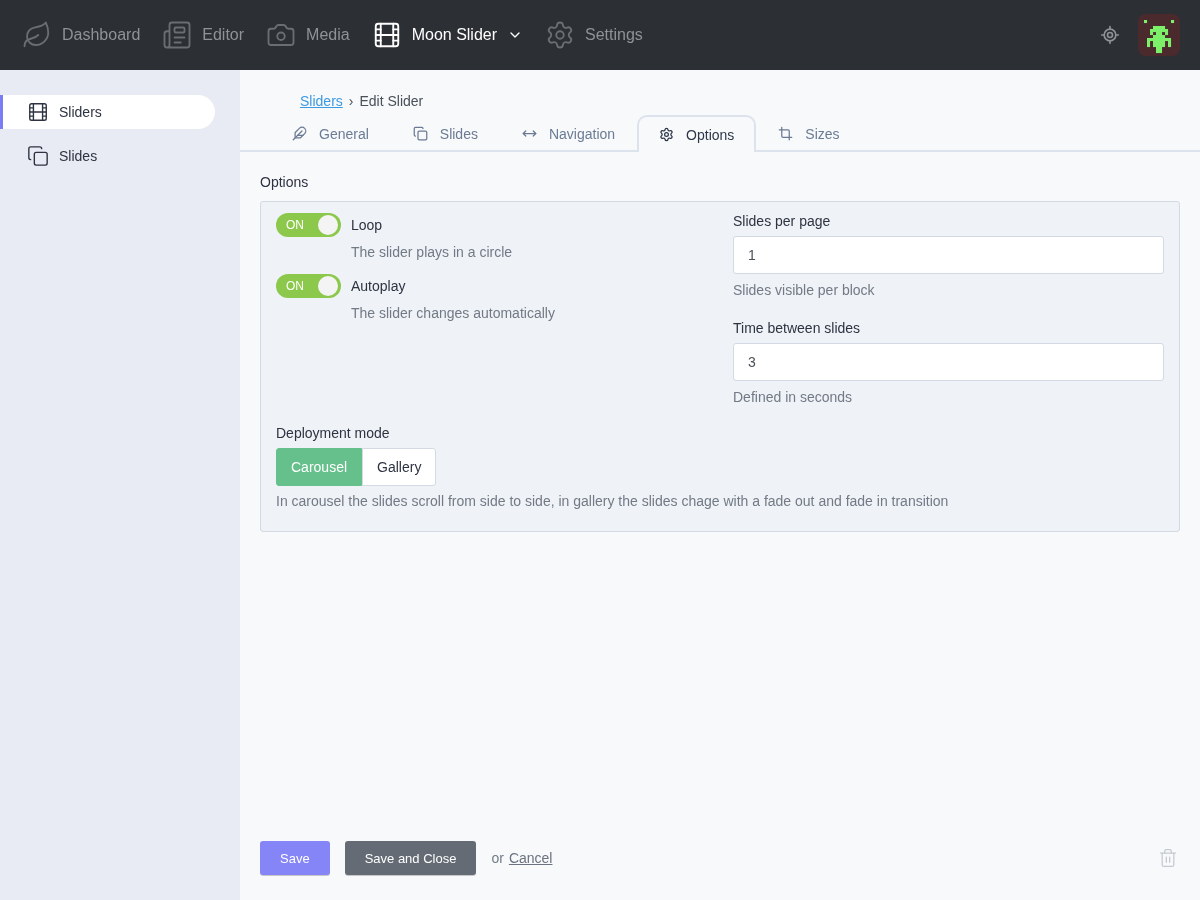 This screenshot has height=900, width=1200. What do you see at coordinates (37, 35) in the screenshot?
I see `leaf-icon` at bounding box center [37, 35].